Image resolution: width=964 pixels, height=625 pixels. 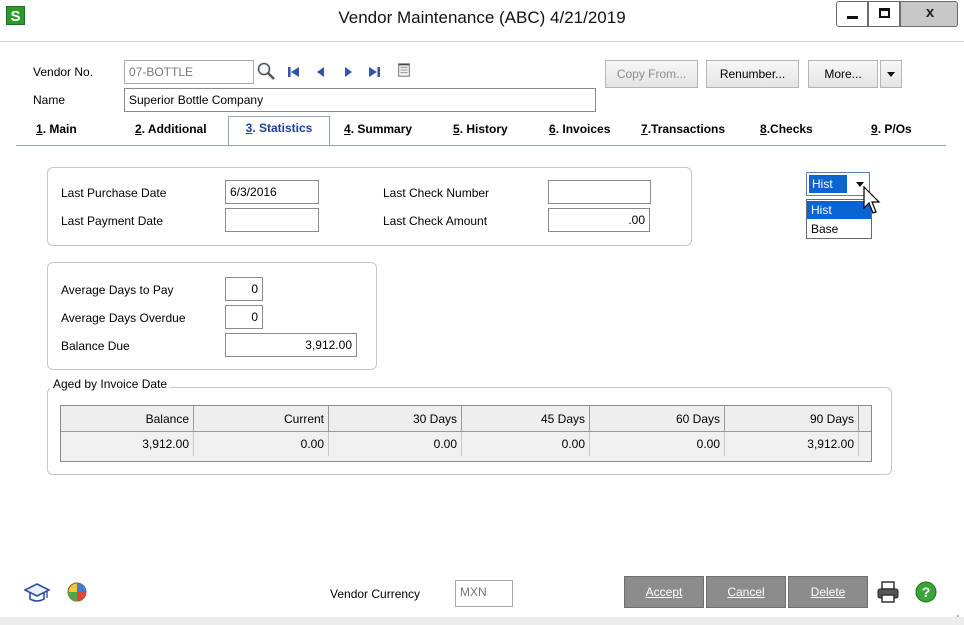 What do you see at coordinates (664, 592) in the screenshot?
I see `accept-button: Accept` at bounding box center [664, 592].